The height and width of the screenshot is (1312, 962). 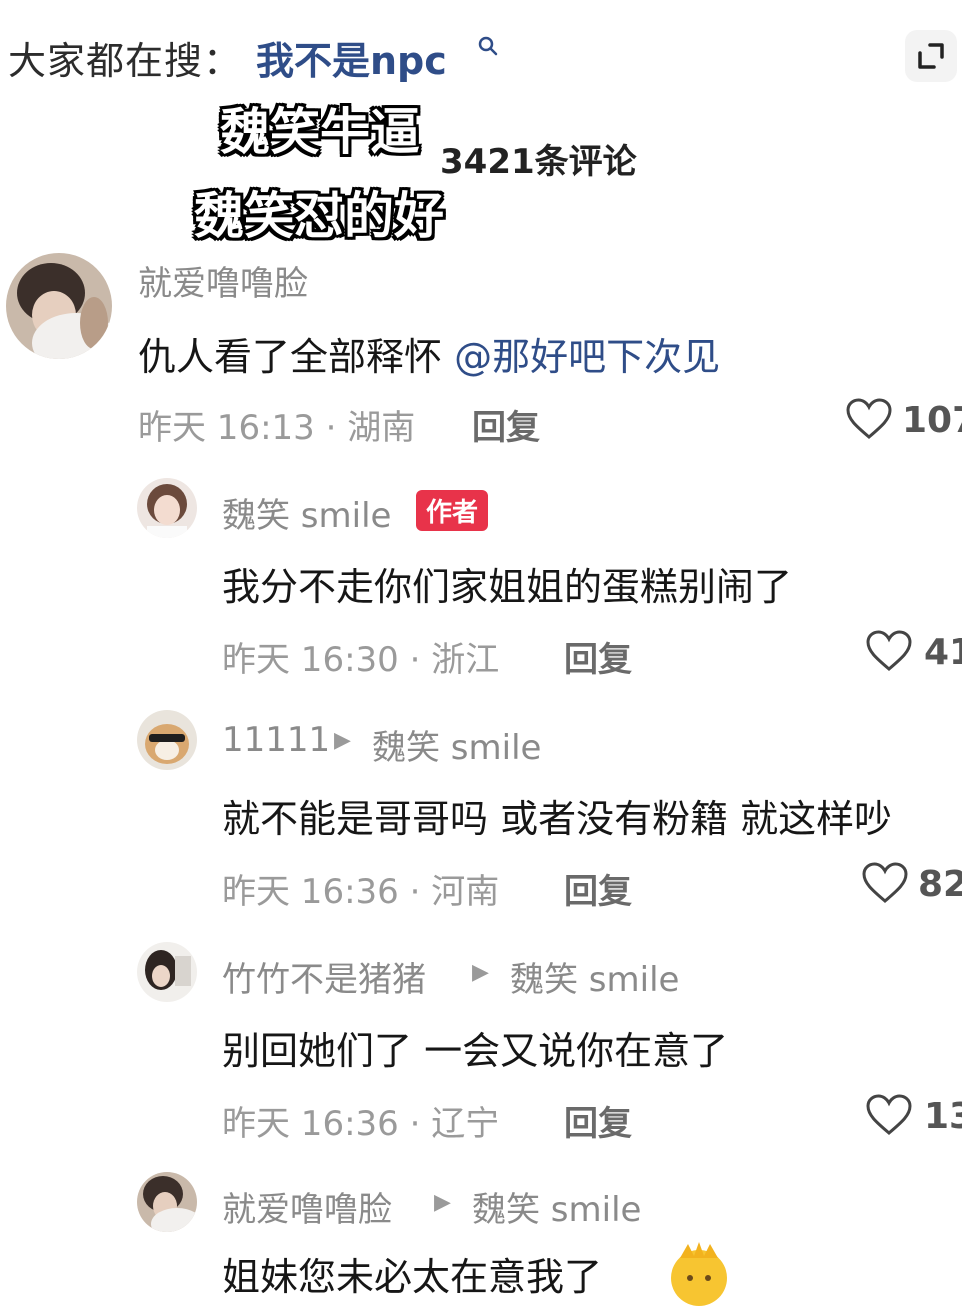 What do you see at coordinates (488, 46) in the screenshot?
I see `search-icon` at bounding box center [488, 46].